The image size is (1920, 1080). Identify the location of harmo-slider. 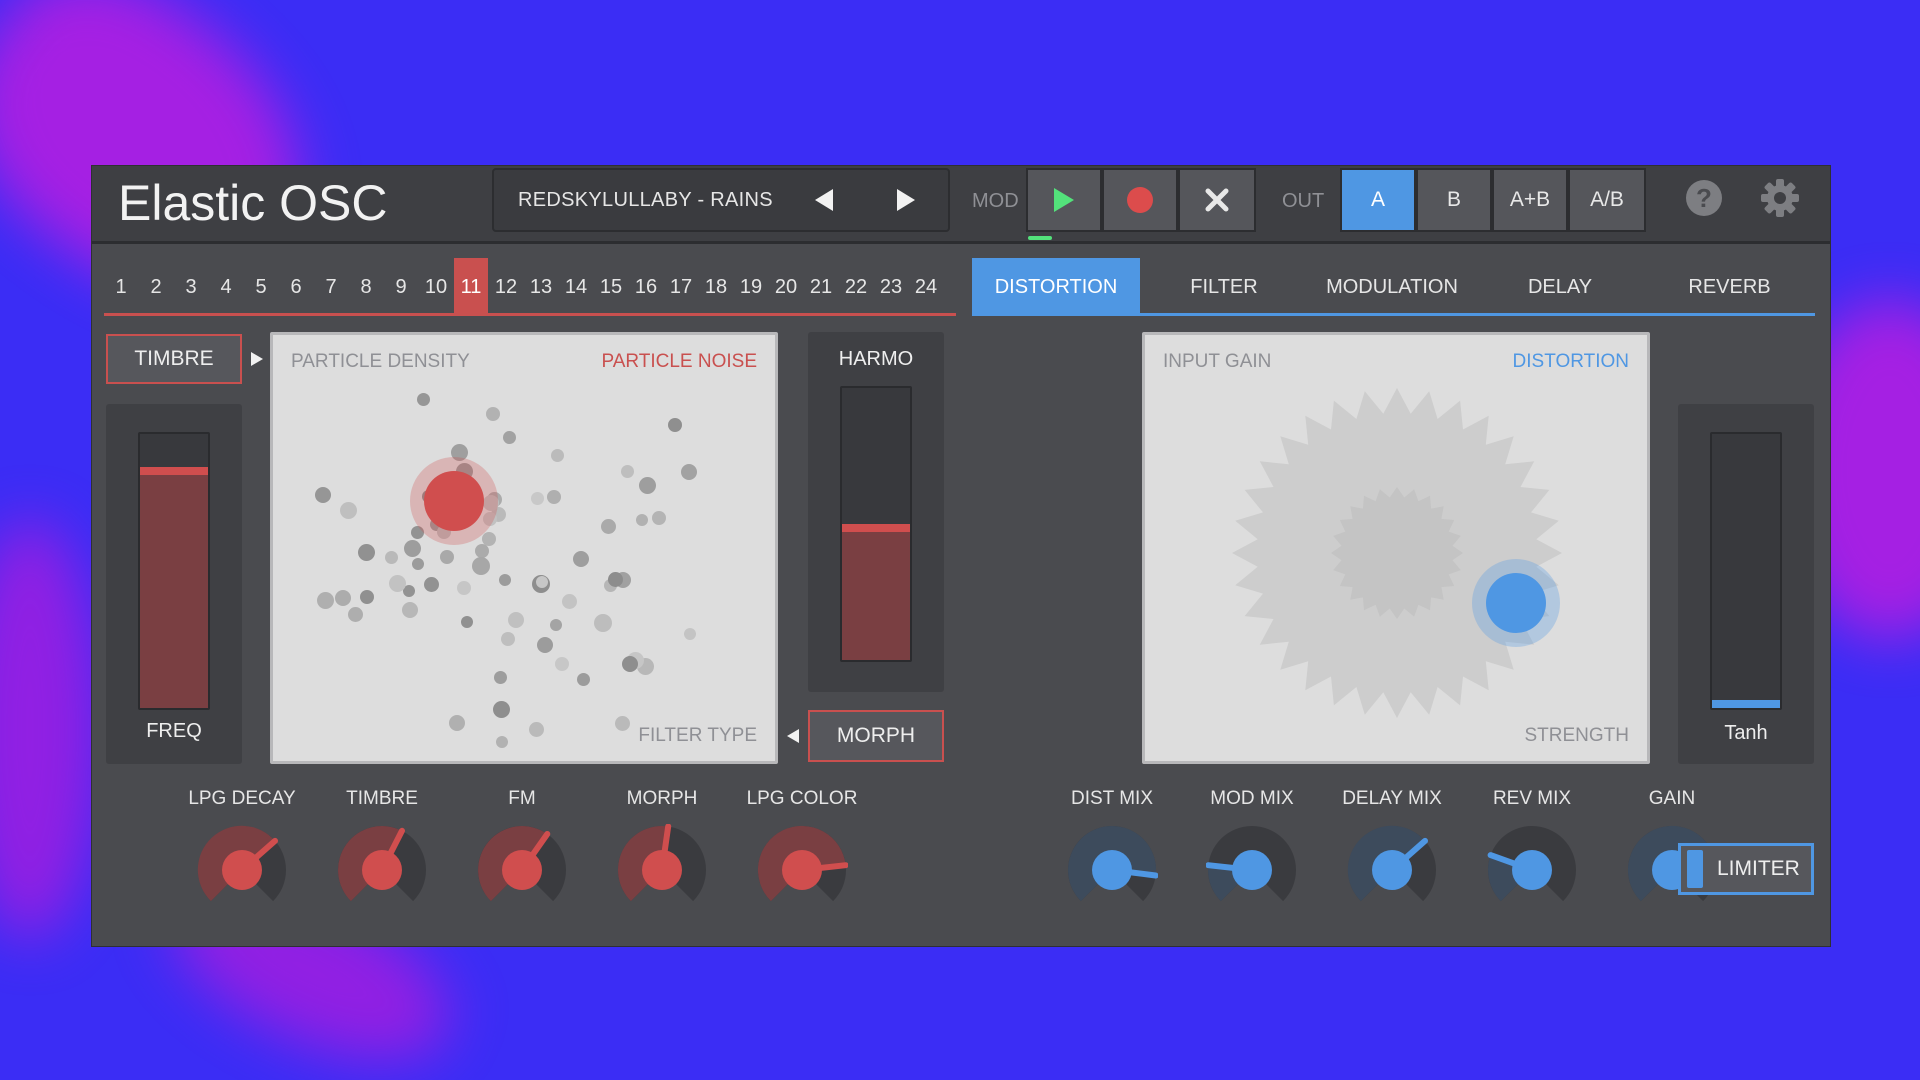
(876, 524).